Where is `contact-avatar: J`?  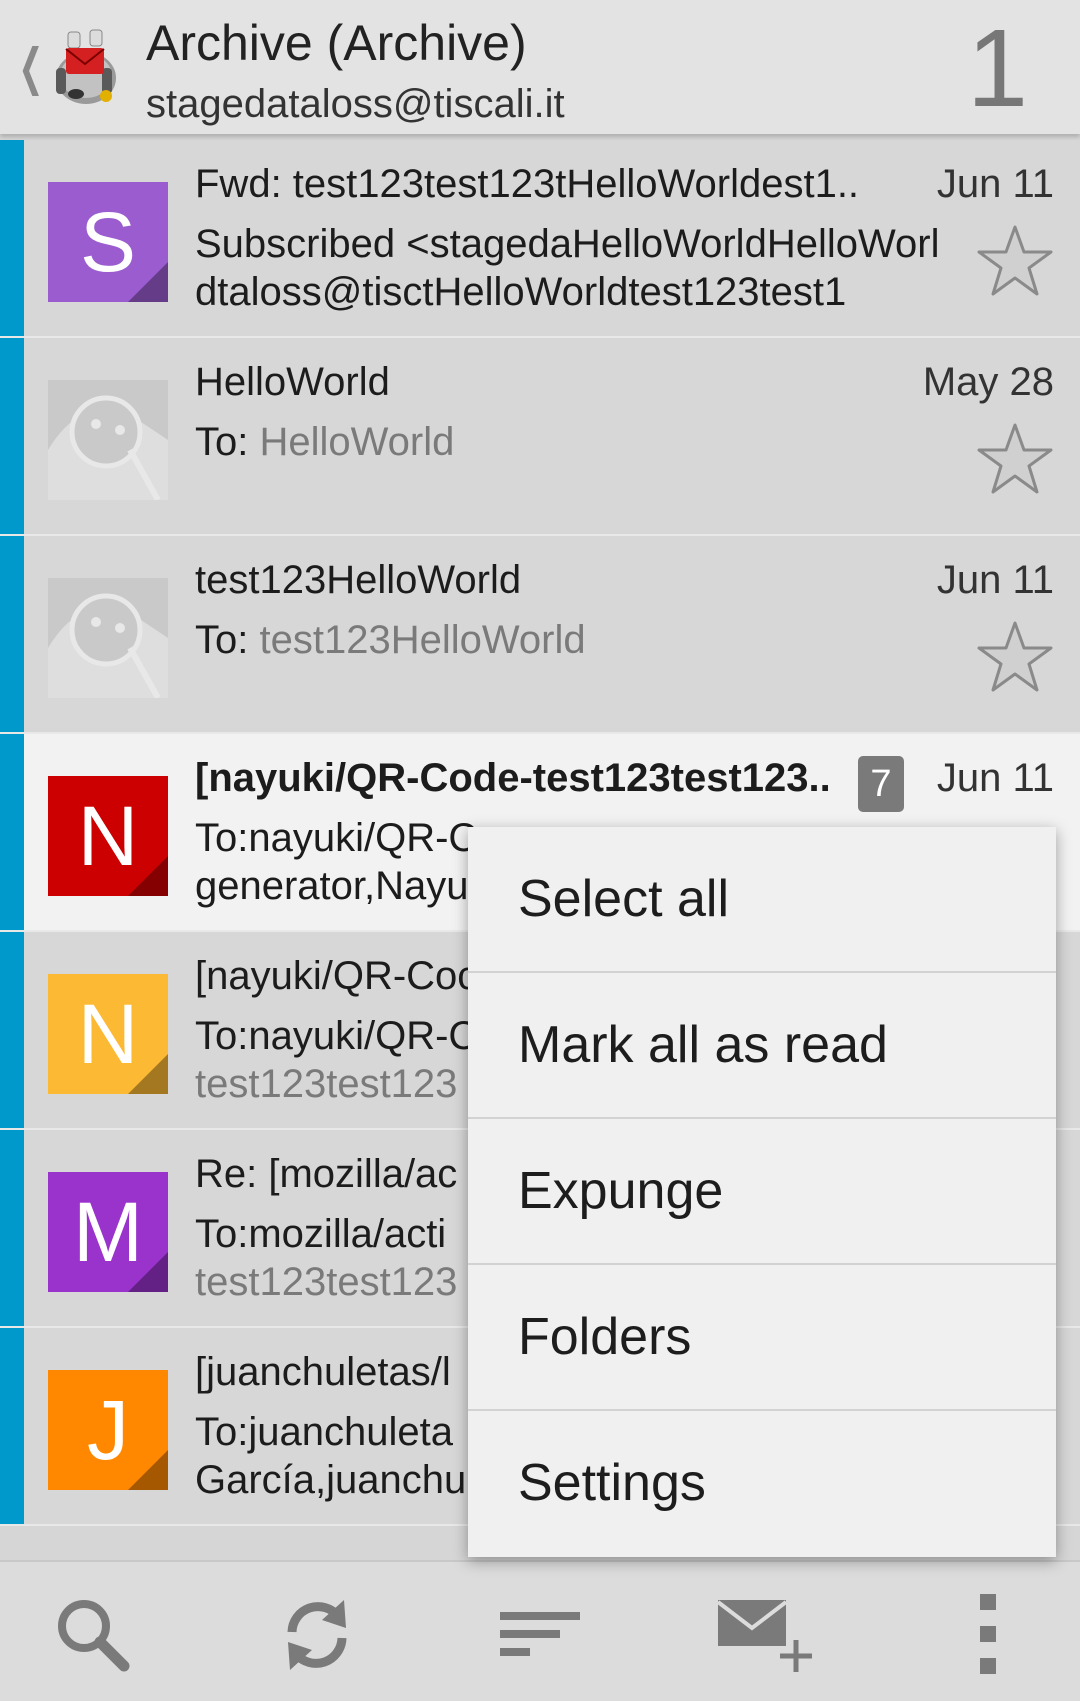 contact-avatar: J is located at coordinates (108, 1430).